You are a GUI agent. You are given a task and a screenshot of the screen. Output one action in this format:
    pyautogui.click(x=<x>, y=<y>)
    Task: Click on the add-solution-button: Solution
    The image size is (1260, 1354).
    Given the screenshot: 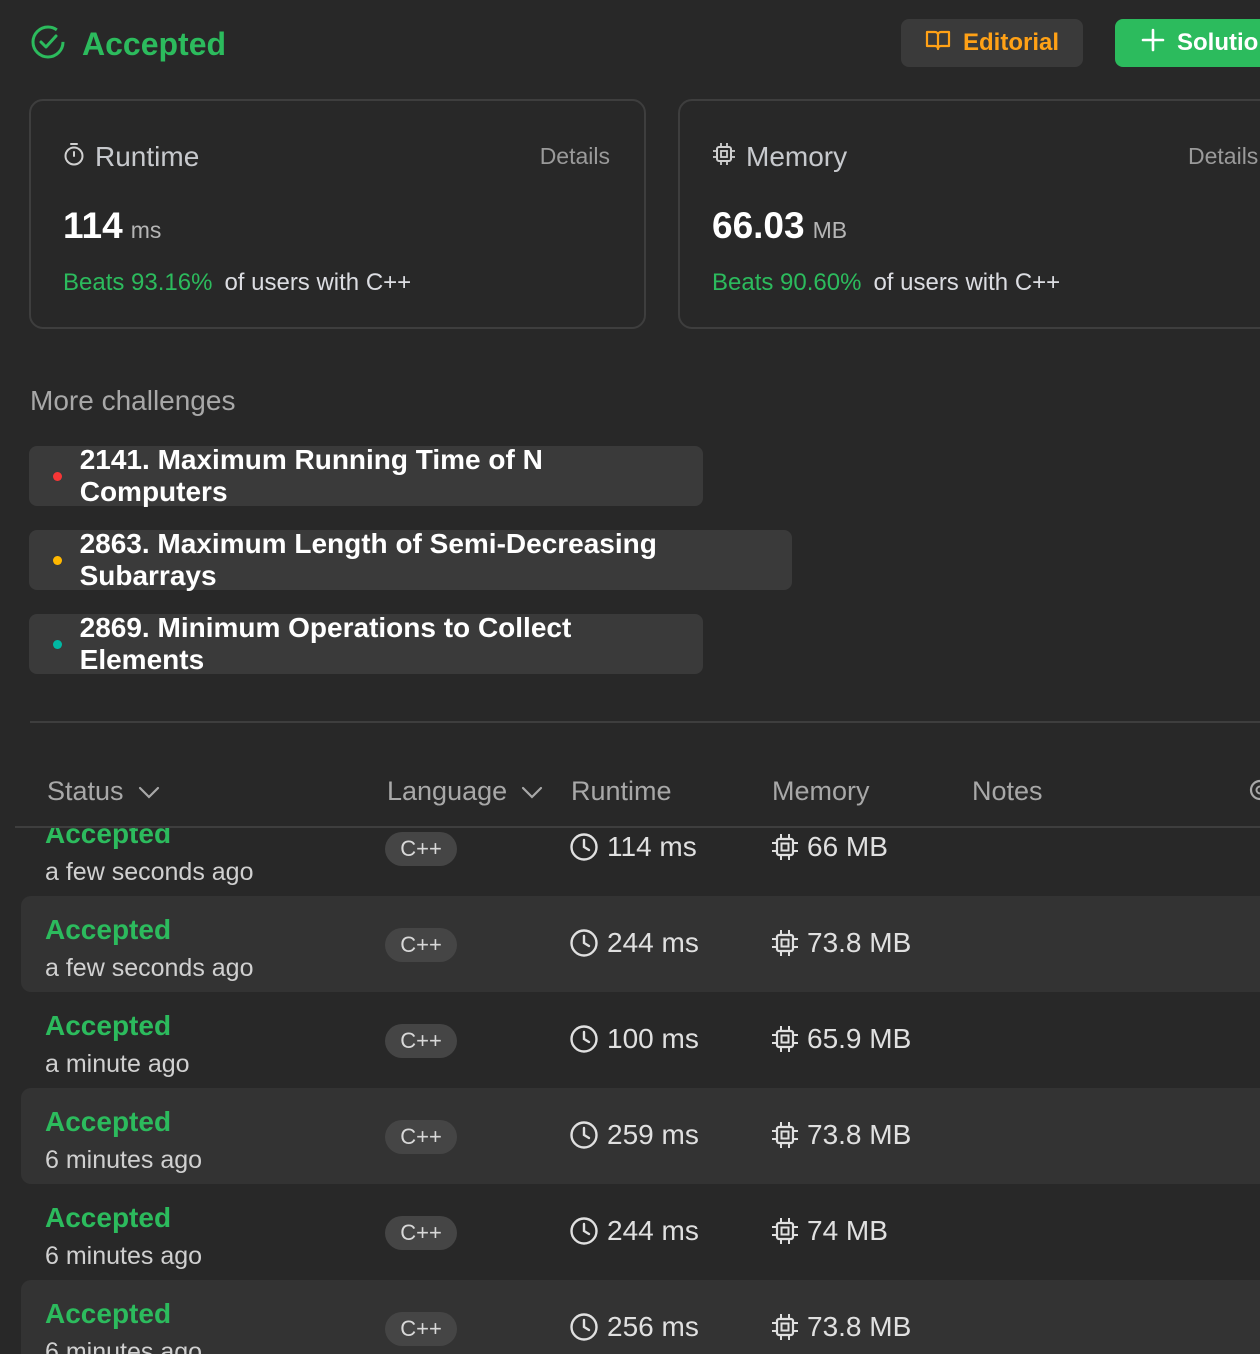 What is the action you would take?
    pyautogui.click(x=1187, y=43)
    